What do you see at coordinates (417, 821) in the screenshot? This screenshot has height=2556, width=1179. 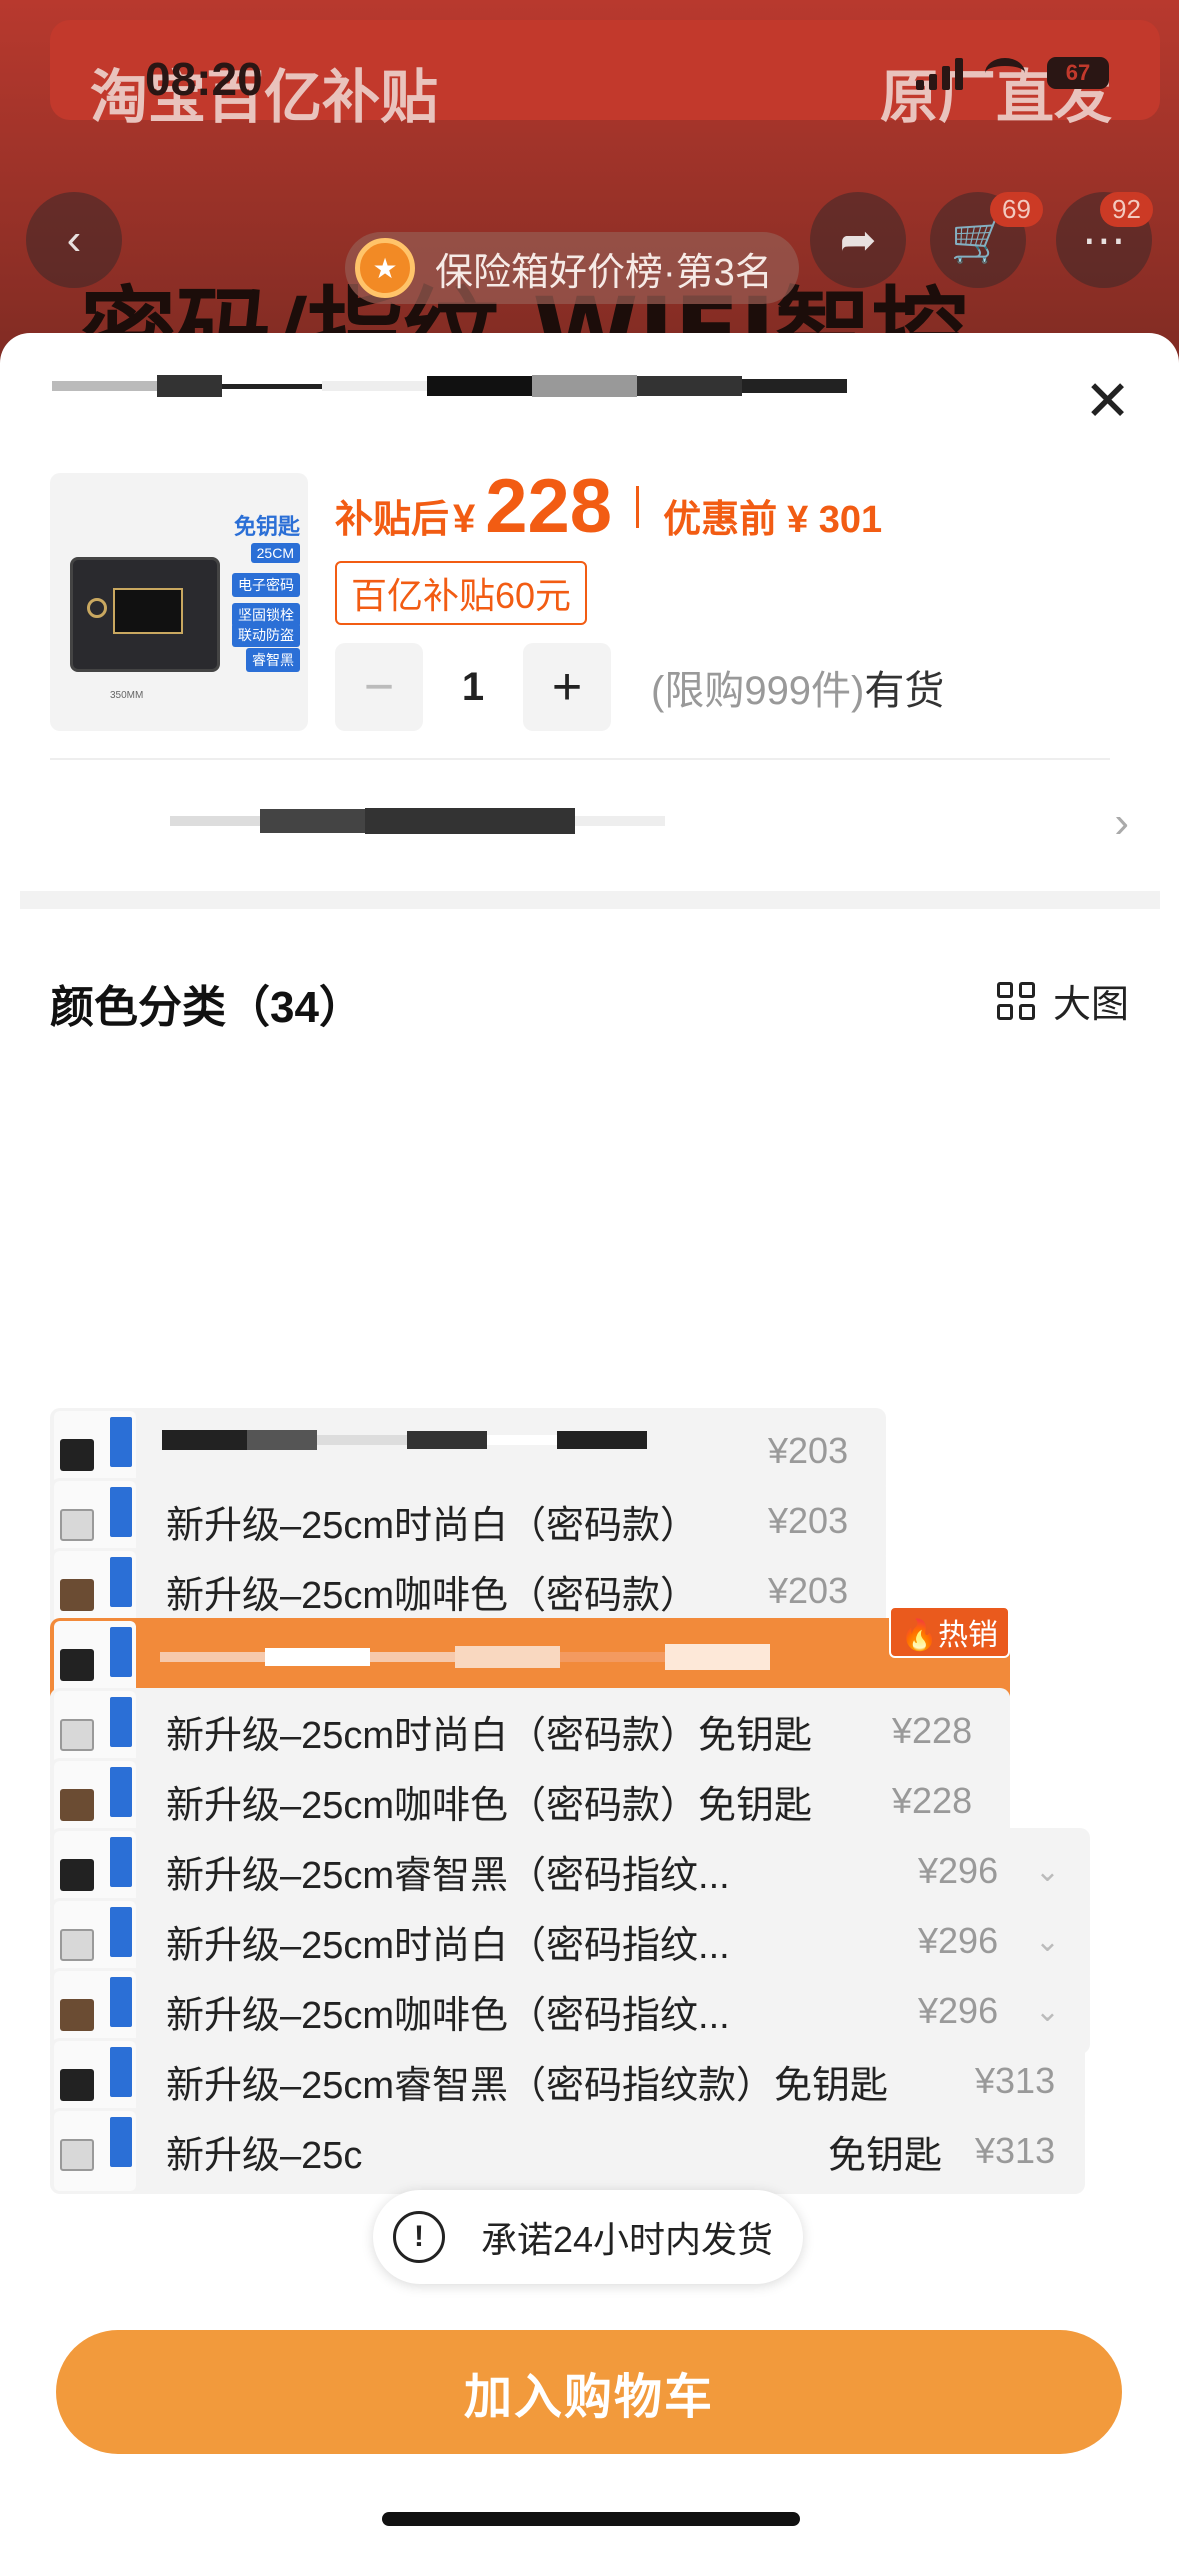 I see `redacted-service-row` at bounding box center [417, 821].